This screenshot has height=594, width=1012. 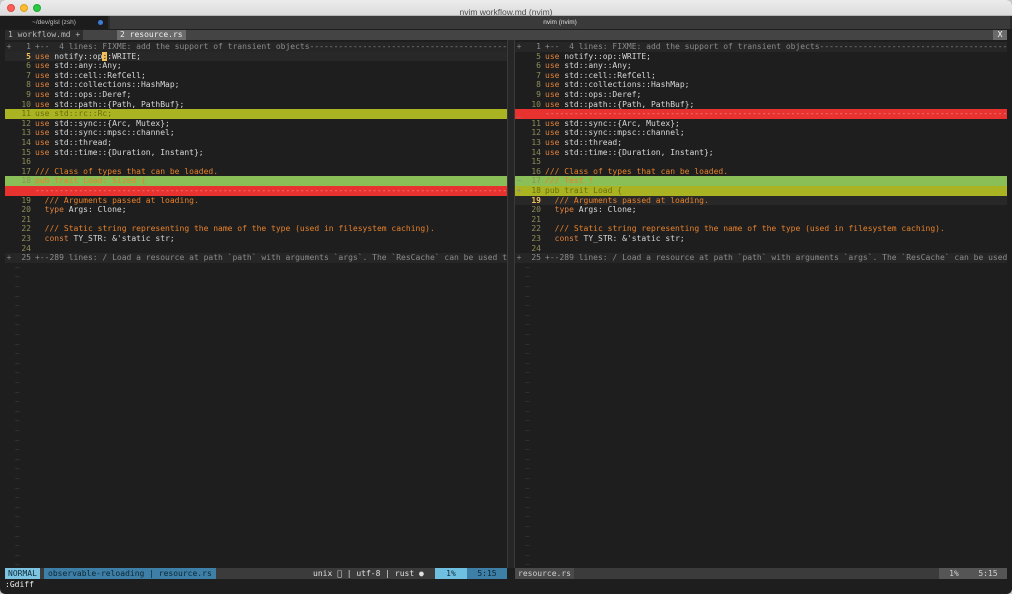 What do you see at coordinates (256, 114) in the screenshot?
I see `code-line: 11 use std::rc::Rc;` at bounding box center [256, 114].